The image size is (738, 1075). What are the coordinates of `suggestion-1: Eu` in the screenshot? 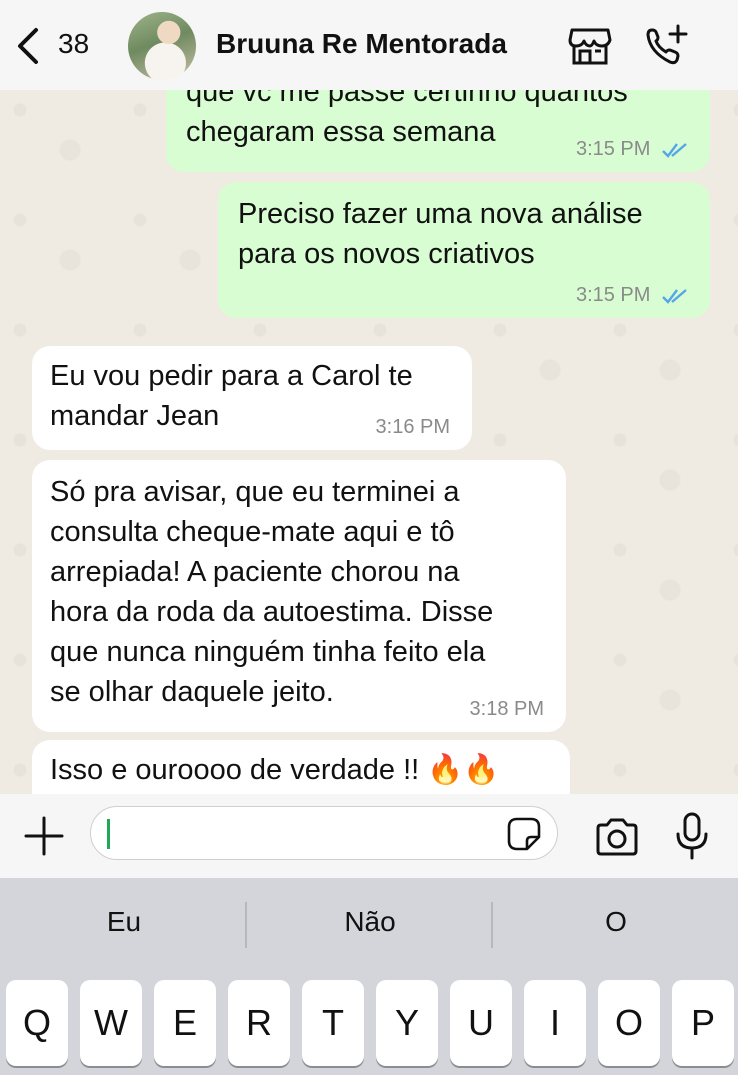 It's located at (124, 922).